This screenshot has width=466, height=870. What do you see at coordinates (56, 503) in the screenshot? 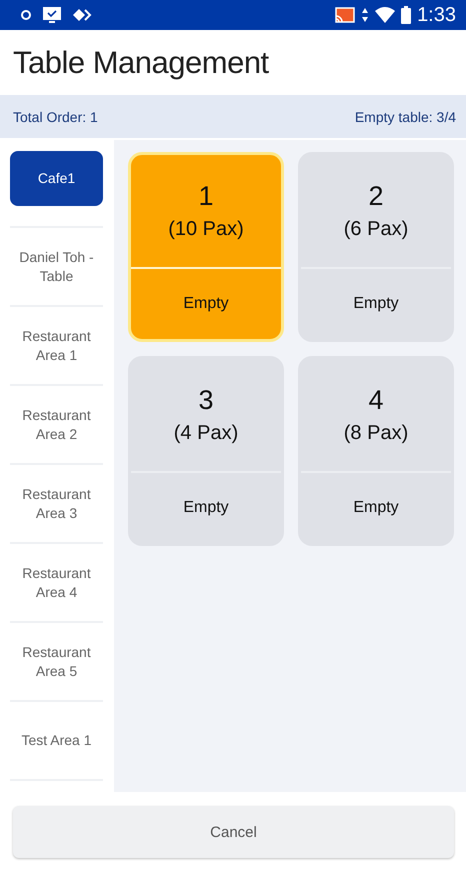
I see `area-tab: Restaurant Area 3` at bounding box center [56, 503].